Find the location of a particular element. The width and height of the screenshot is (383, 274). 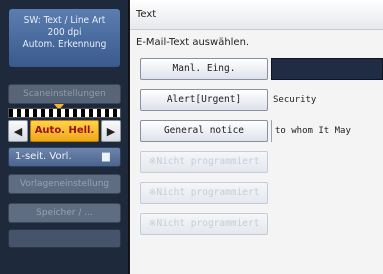

chevron-right-icon: ▶ is located at coordinates (111, 131).